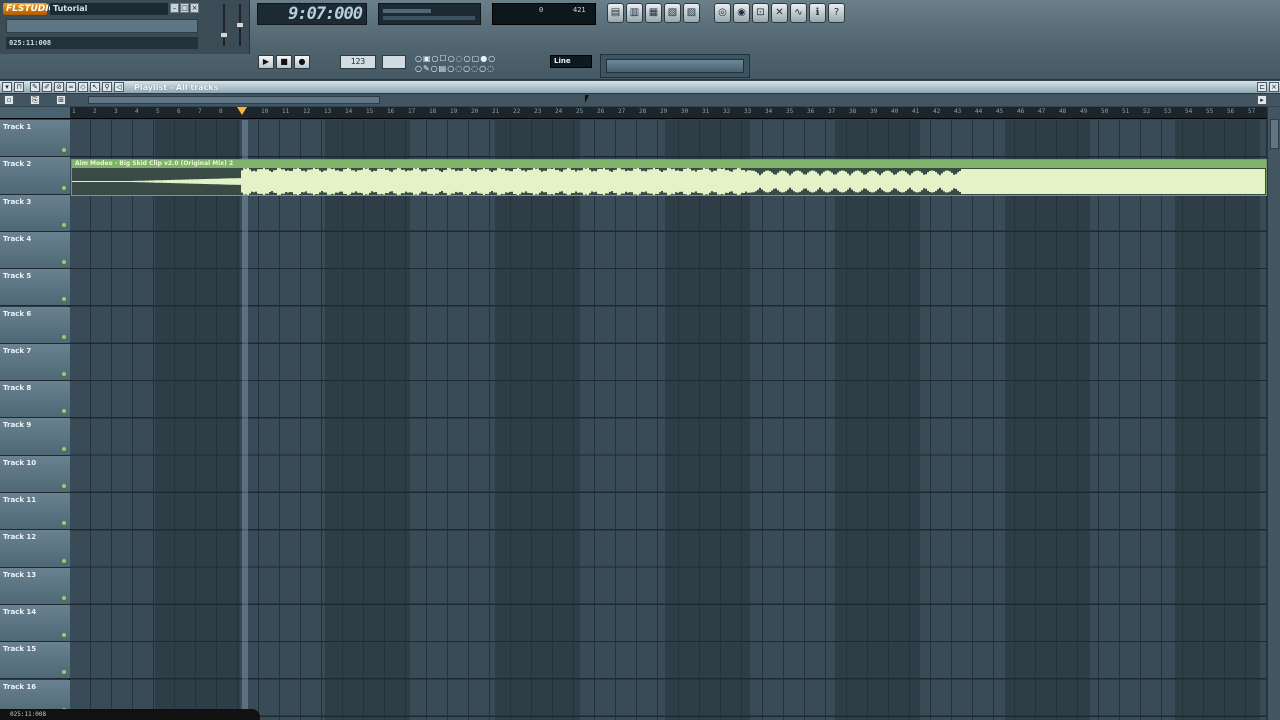 The height and width of the screenshot is (720, 1280). What do you see at coordinates (429, 14) in the screenshot?
I see `cpu-meter` at bounding box center [429, 14].